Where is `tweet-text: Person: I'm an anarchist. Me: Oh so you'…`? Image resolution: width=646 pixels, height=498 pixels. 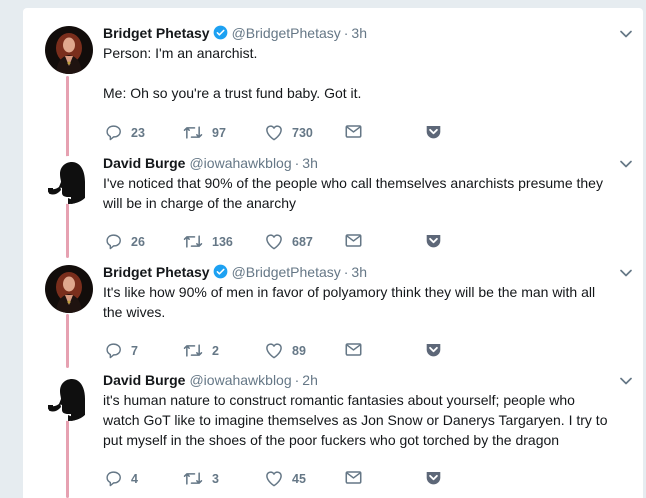
tweet-text: Person: I'm an anarchist. Me: Oh so you'… is located at coordinates (232, 73).